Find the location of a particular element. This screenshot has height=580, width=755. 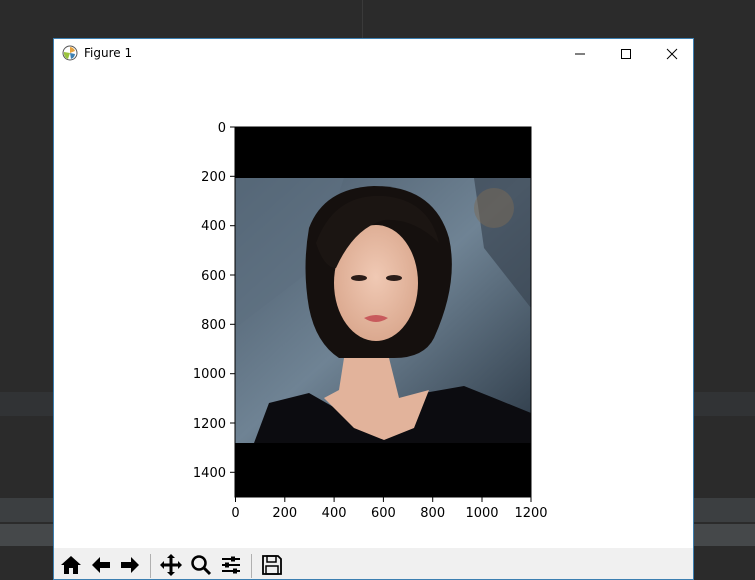

forward-icon is located at coordinates (130, 565).